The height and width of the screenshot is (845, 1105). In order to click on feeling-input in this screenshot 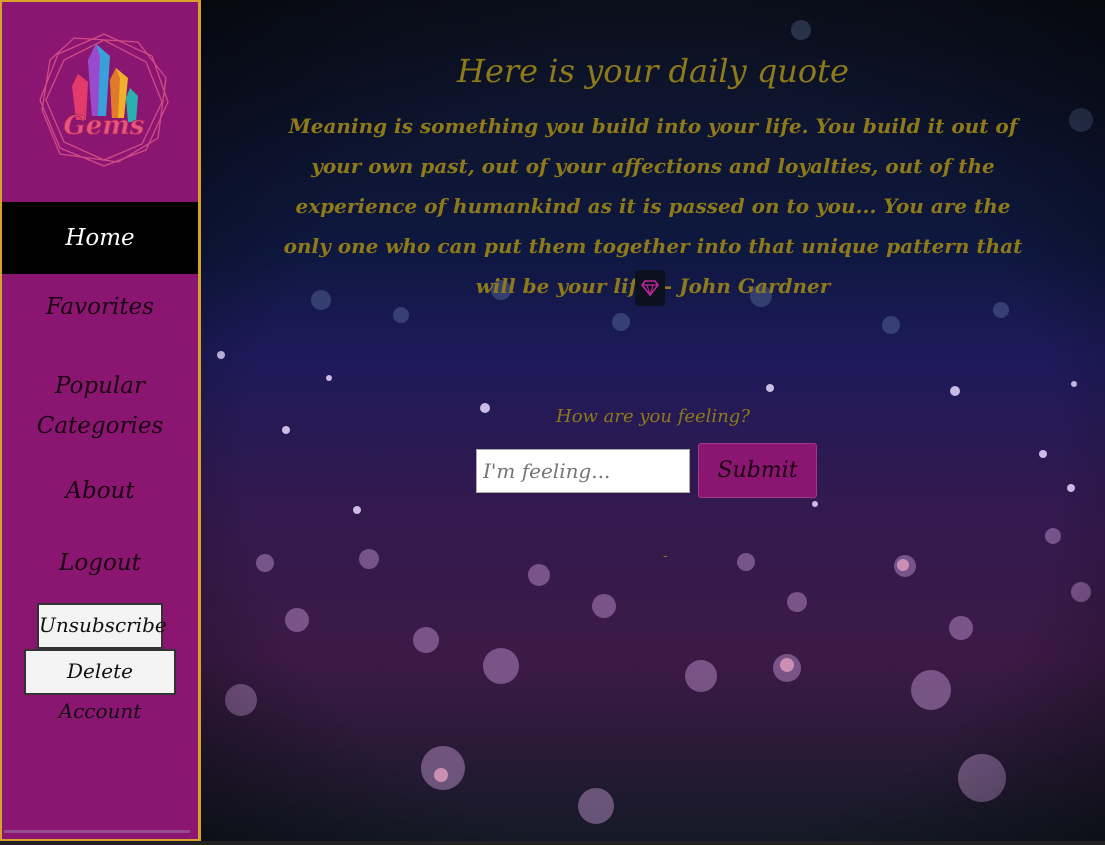, I will do `click(583, 471)`.